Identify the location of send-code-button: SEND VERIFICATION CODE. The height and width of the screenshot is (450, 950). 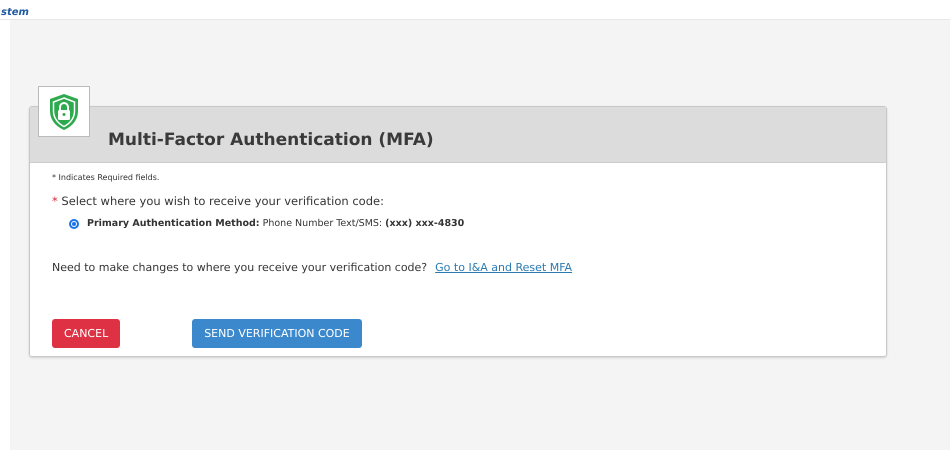
(277, 333).